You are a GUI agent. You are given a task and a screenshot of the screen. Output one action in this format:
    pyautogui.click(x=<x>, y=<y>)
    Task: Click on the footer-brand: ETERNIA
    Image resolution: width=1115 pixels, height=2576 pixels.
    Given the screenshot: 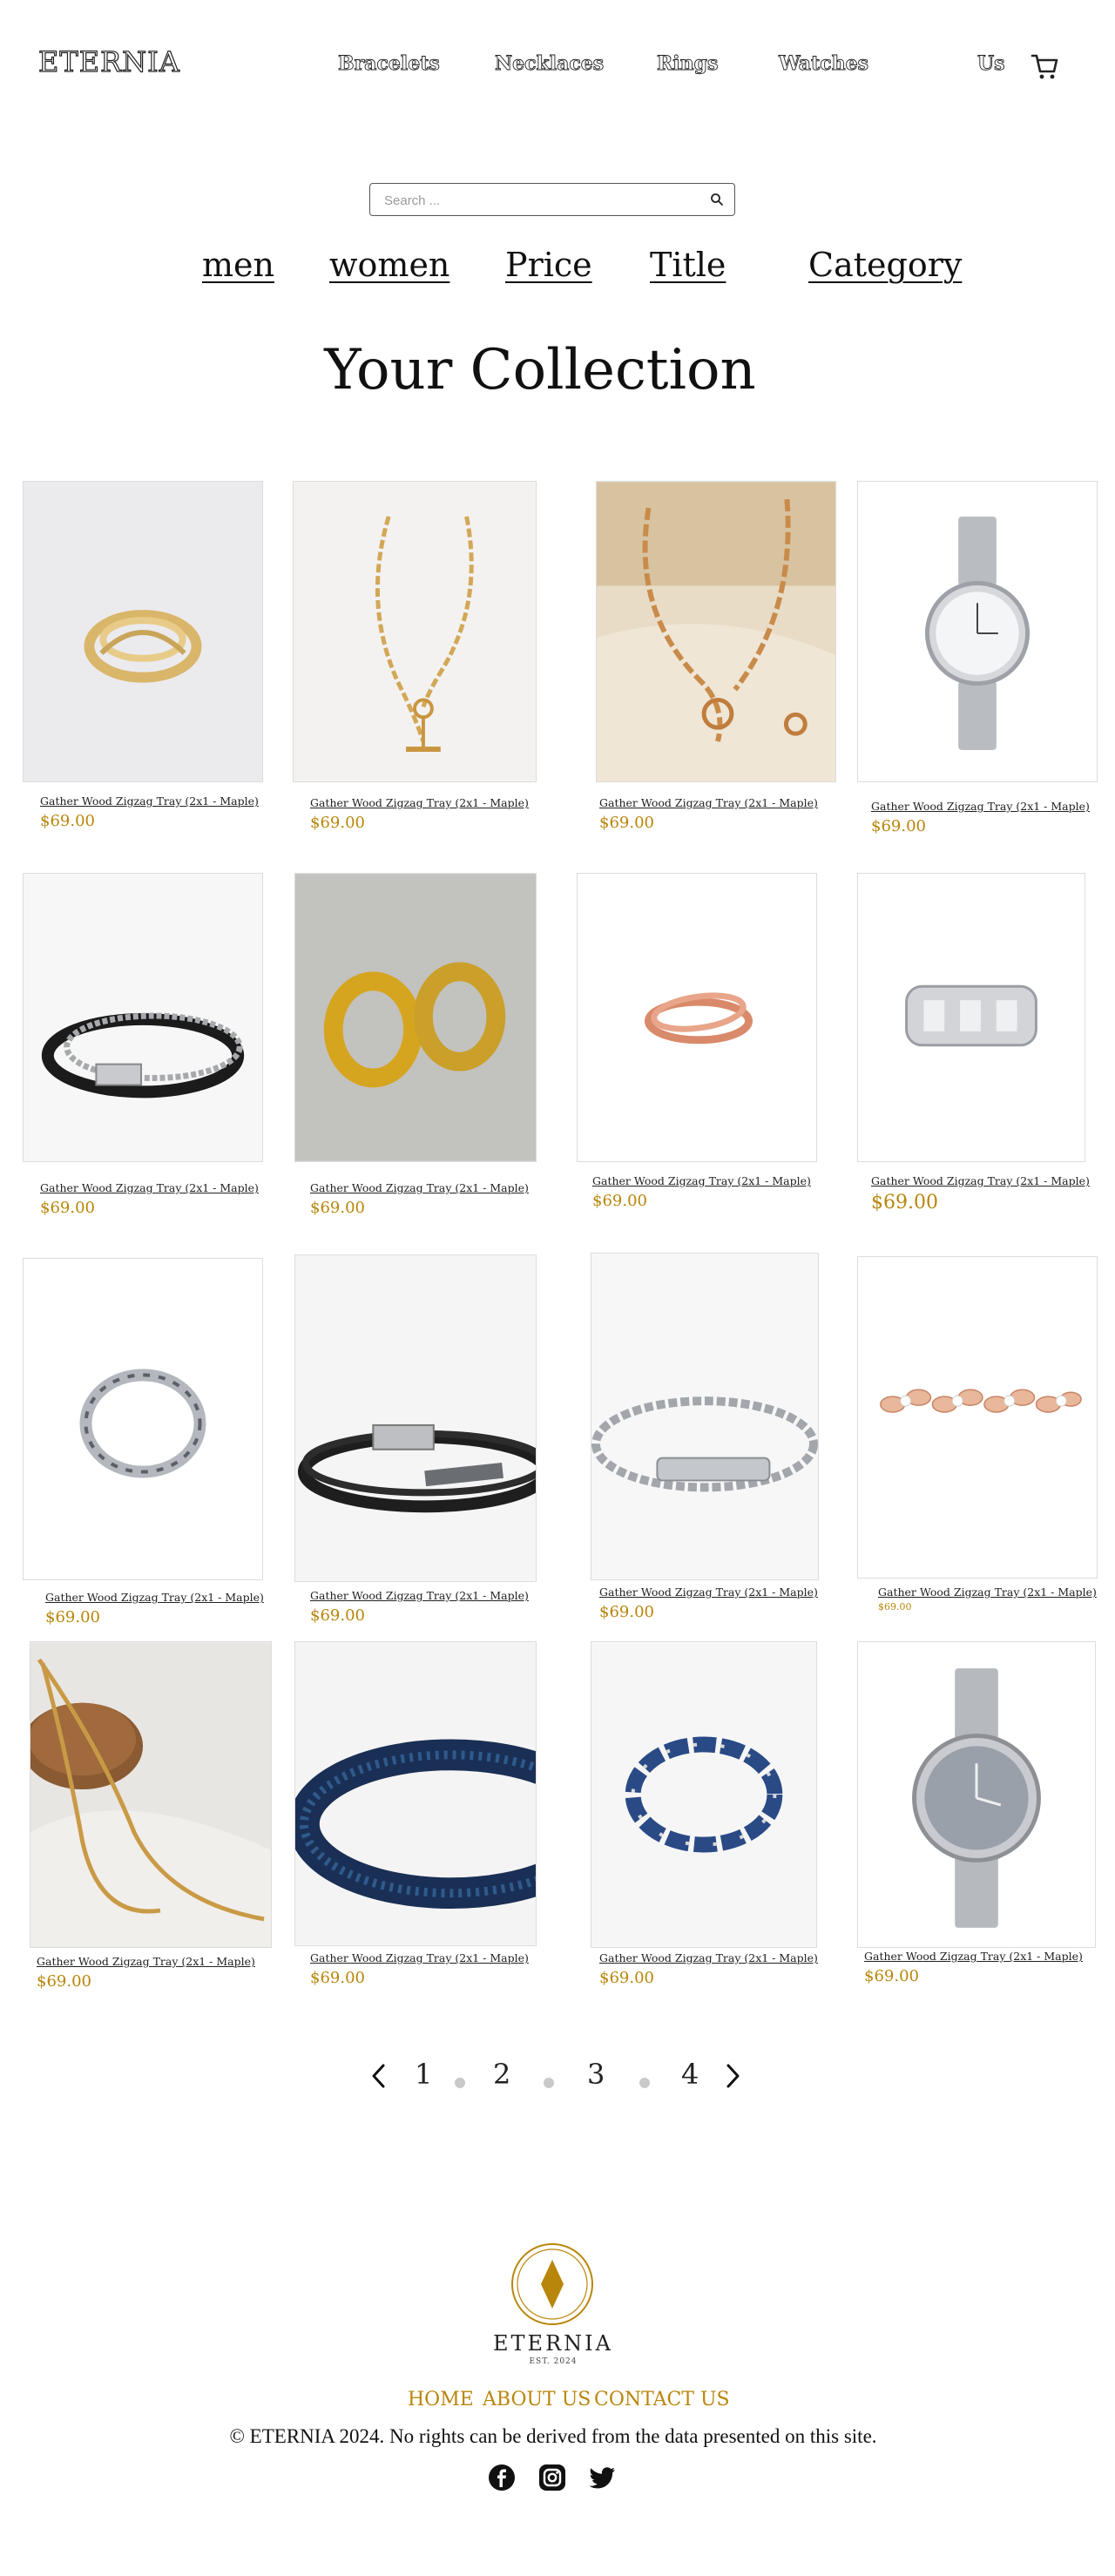 What is the action you would take?
    pyautogui.click(x=553, y=2343)
    